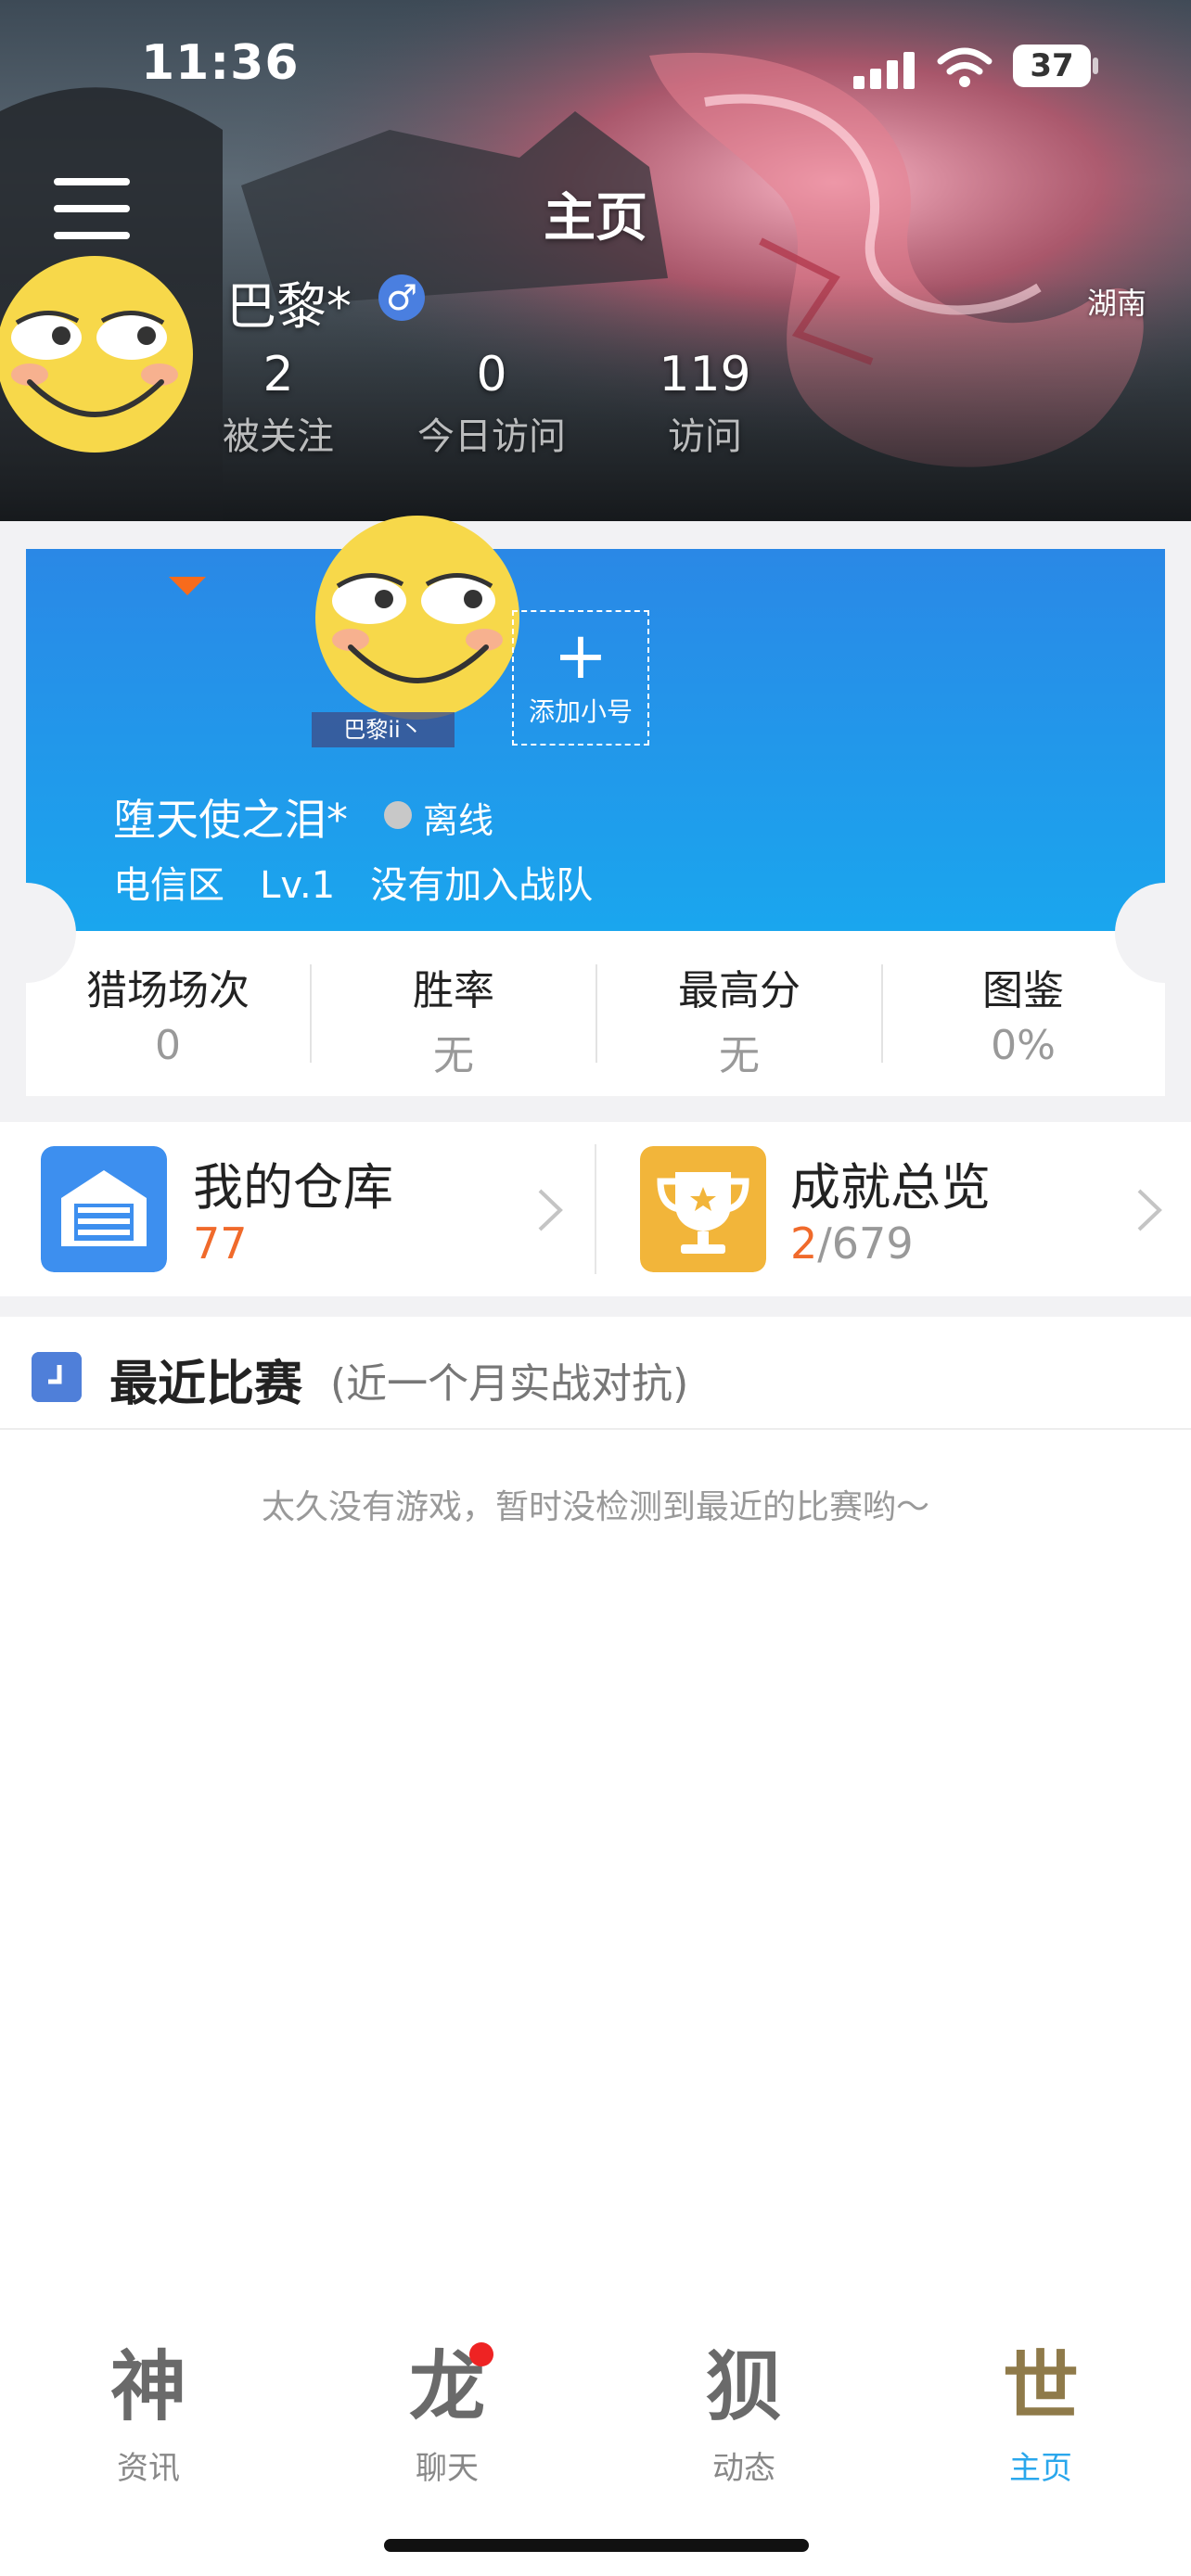 Image resolution: width=1191 pixels, height=2576 pixels. I want to click on total-visits-stat: 119 访问, so click(705, 403).